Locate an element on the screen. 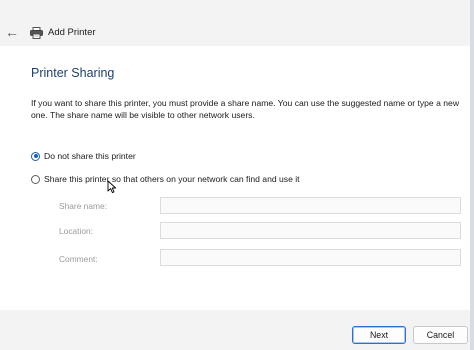  footer-bar: Next Cancel is located at coordinates (235, 330).